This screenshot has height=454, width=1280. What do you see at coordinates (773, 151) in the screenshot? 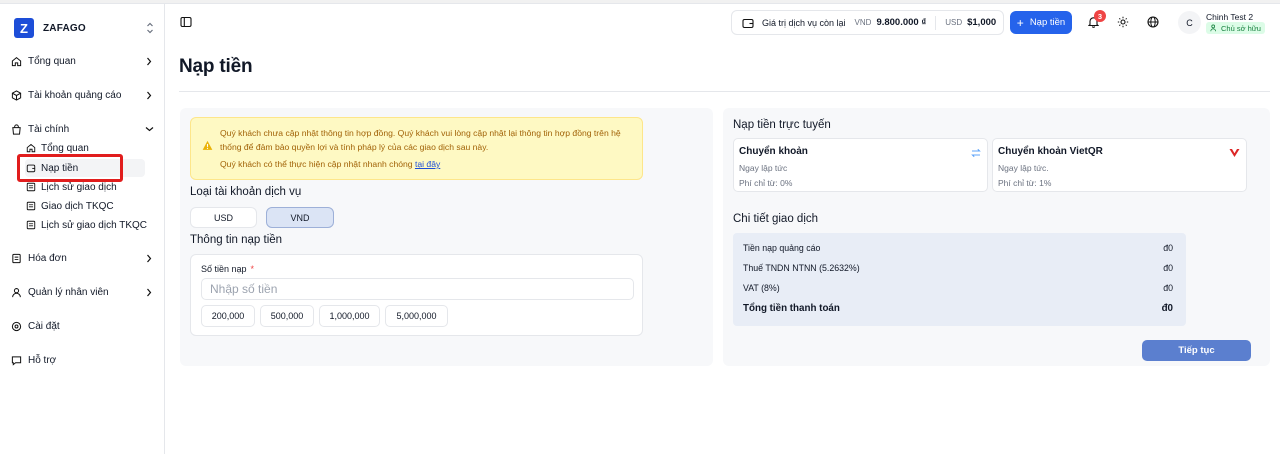
I see `payment-method-name: Chuyển khoản` at bounding box center [773, 151].